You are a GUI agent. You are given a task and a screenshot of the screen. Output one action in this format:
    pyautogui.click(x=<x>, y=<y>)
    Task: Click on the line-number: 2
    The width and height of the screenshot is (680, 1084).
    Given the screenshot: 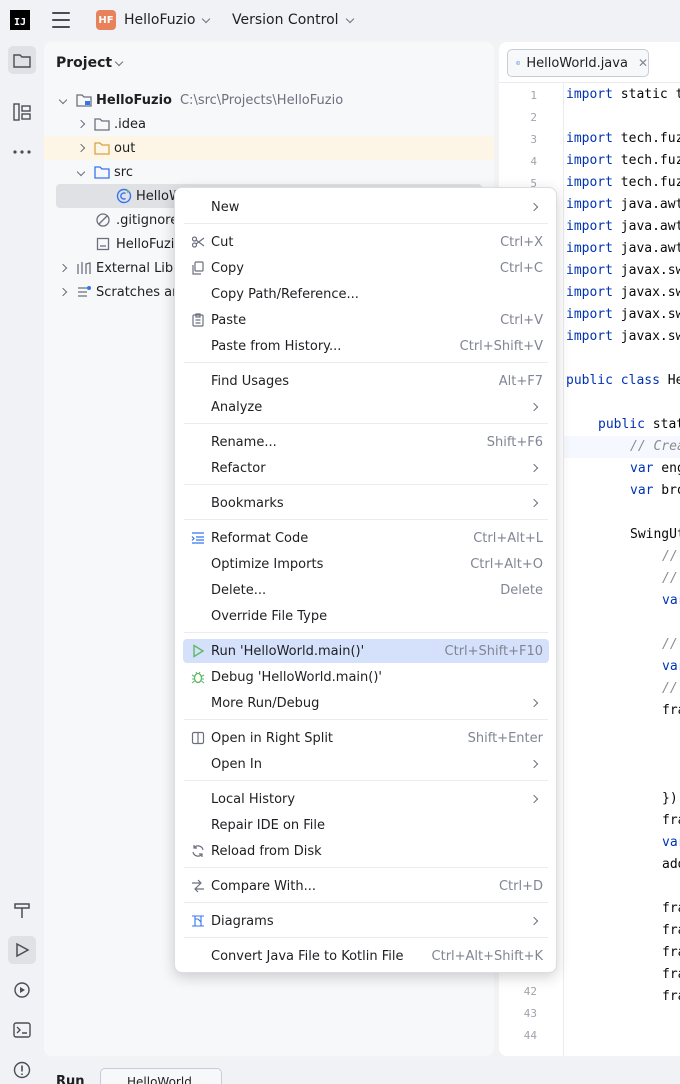 What is the action you would take?
    pyautogui.click(x=533, y=117)
    